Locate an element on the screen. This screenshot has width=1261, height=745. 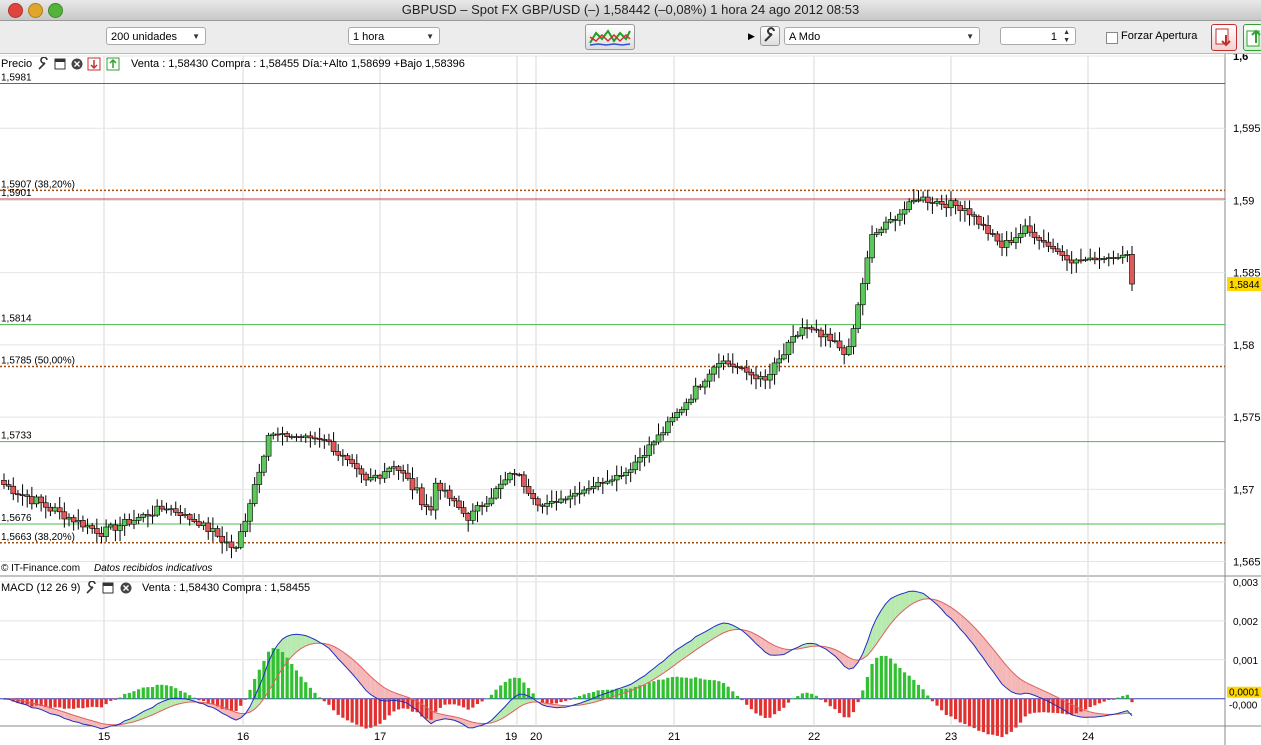
price-panel-label: Precio is located at coordinates (17, 64).